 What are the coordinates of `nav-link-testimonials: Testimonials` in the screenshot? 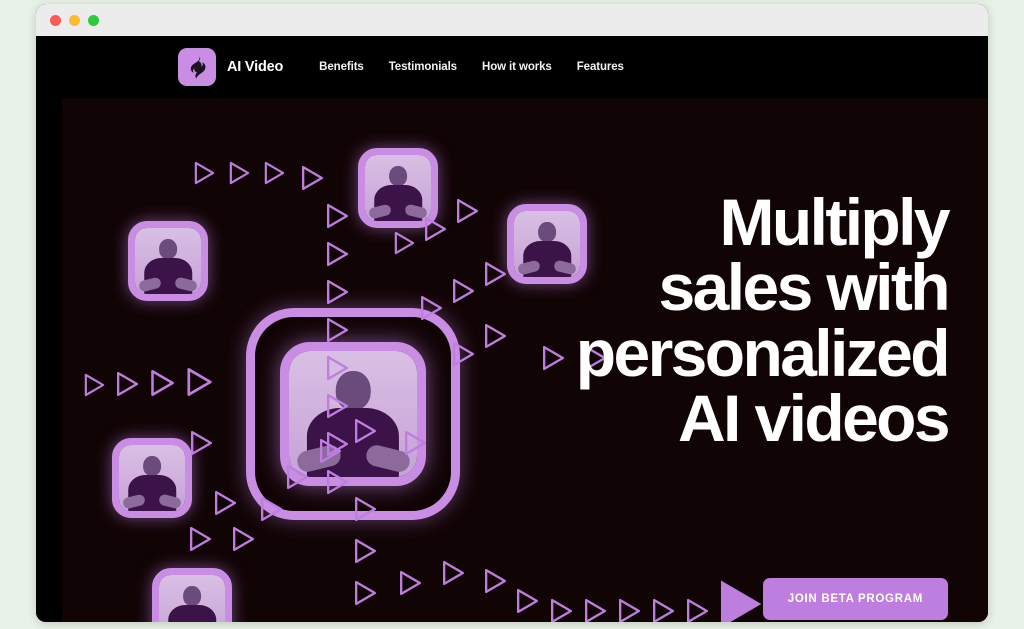 It's located at (423, 67).